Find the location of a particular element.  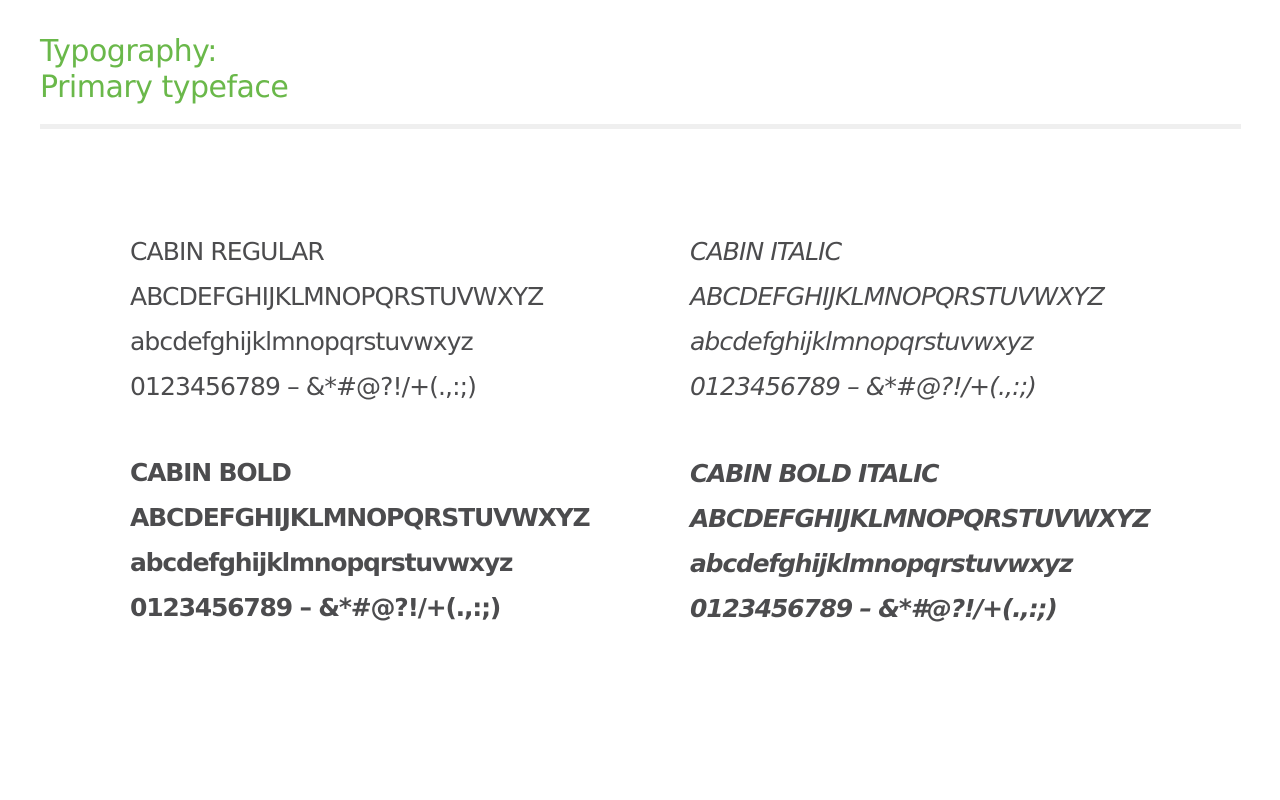

specimen-bold-numerals: 0123456789 – &*#@?!/+(.,:;) is located at coordinates (315, 607).